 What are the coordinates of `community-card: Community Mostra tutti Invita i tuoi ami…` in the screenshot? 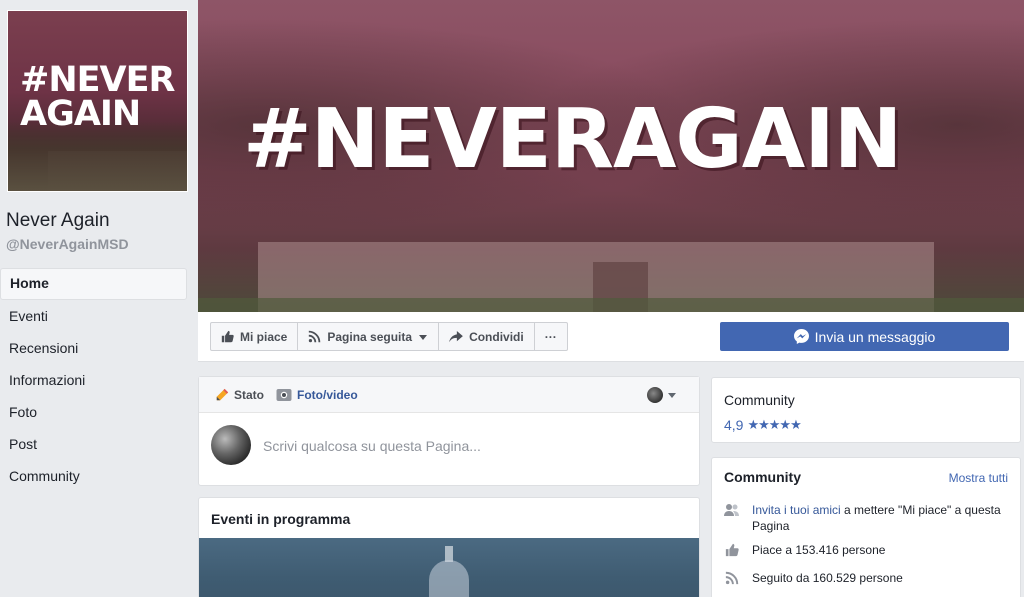 It's located at (866, 527).